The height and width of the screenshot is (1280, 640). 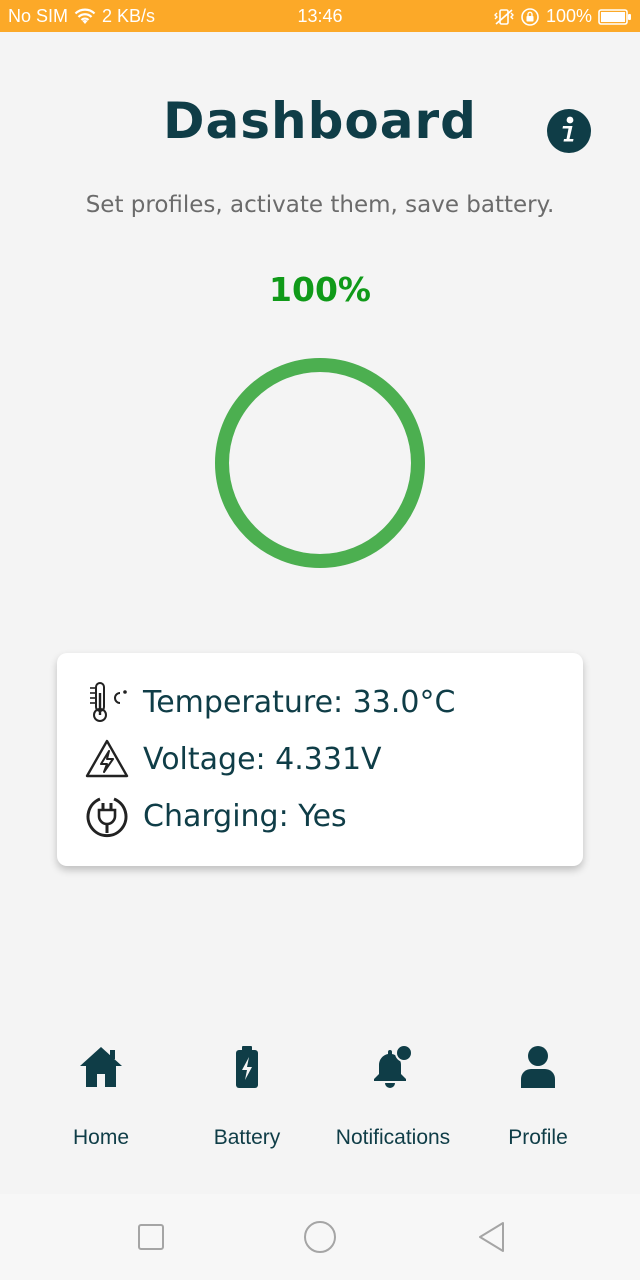 I want to click on bell-icon, so click(x=393, y=1067).